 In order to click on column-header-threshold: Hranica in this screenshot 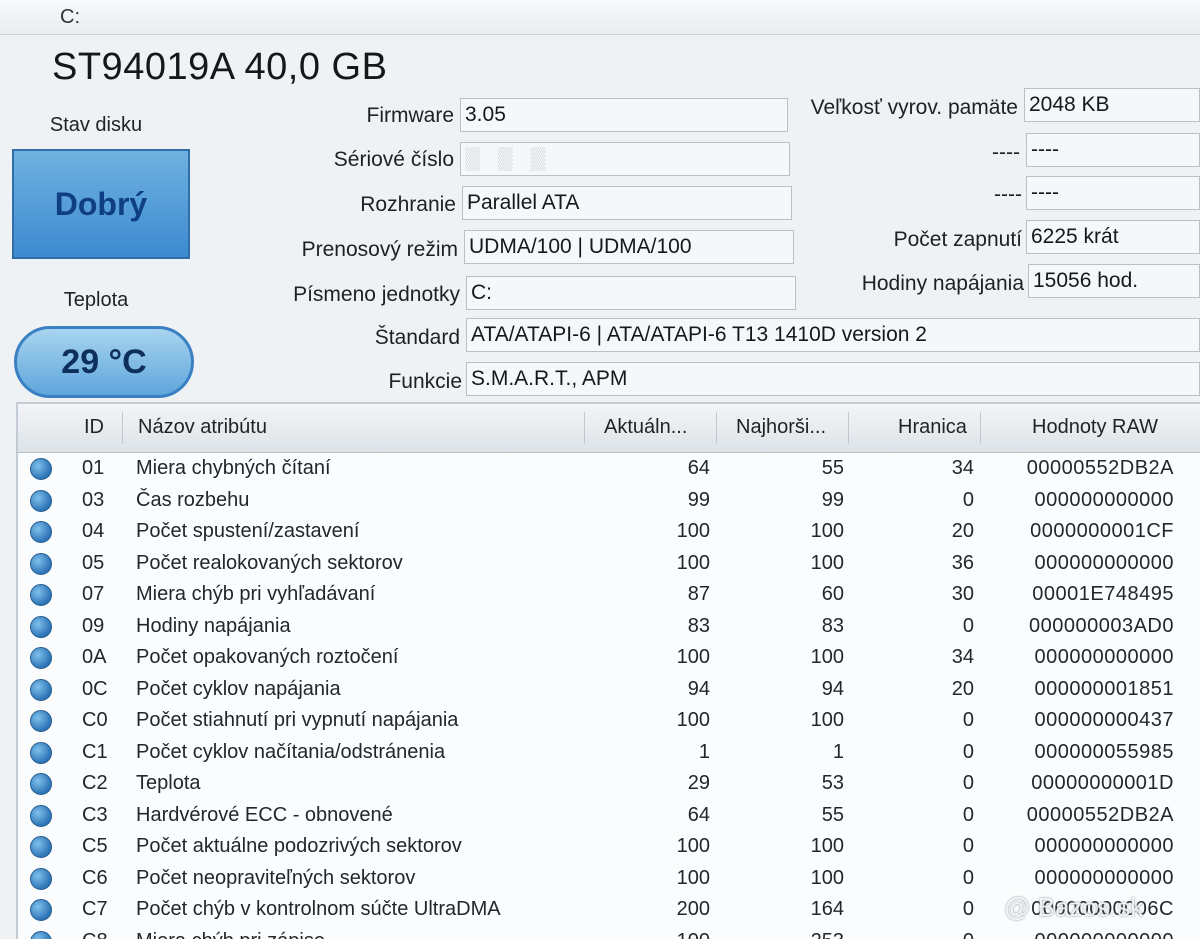, I will do `click(932, 427)`.